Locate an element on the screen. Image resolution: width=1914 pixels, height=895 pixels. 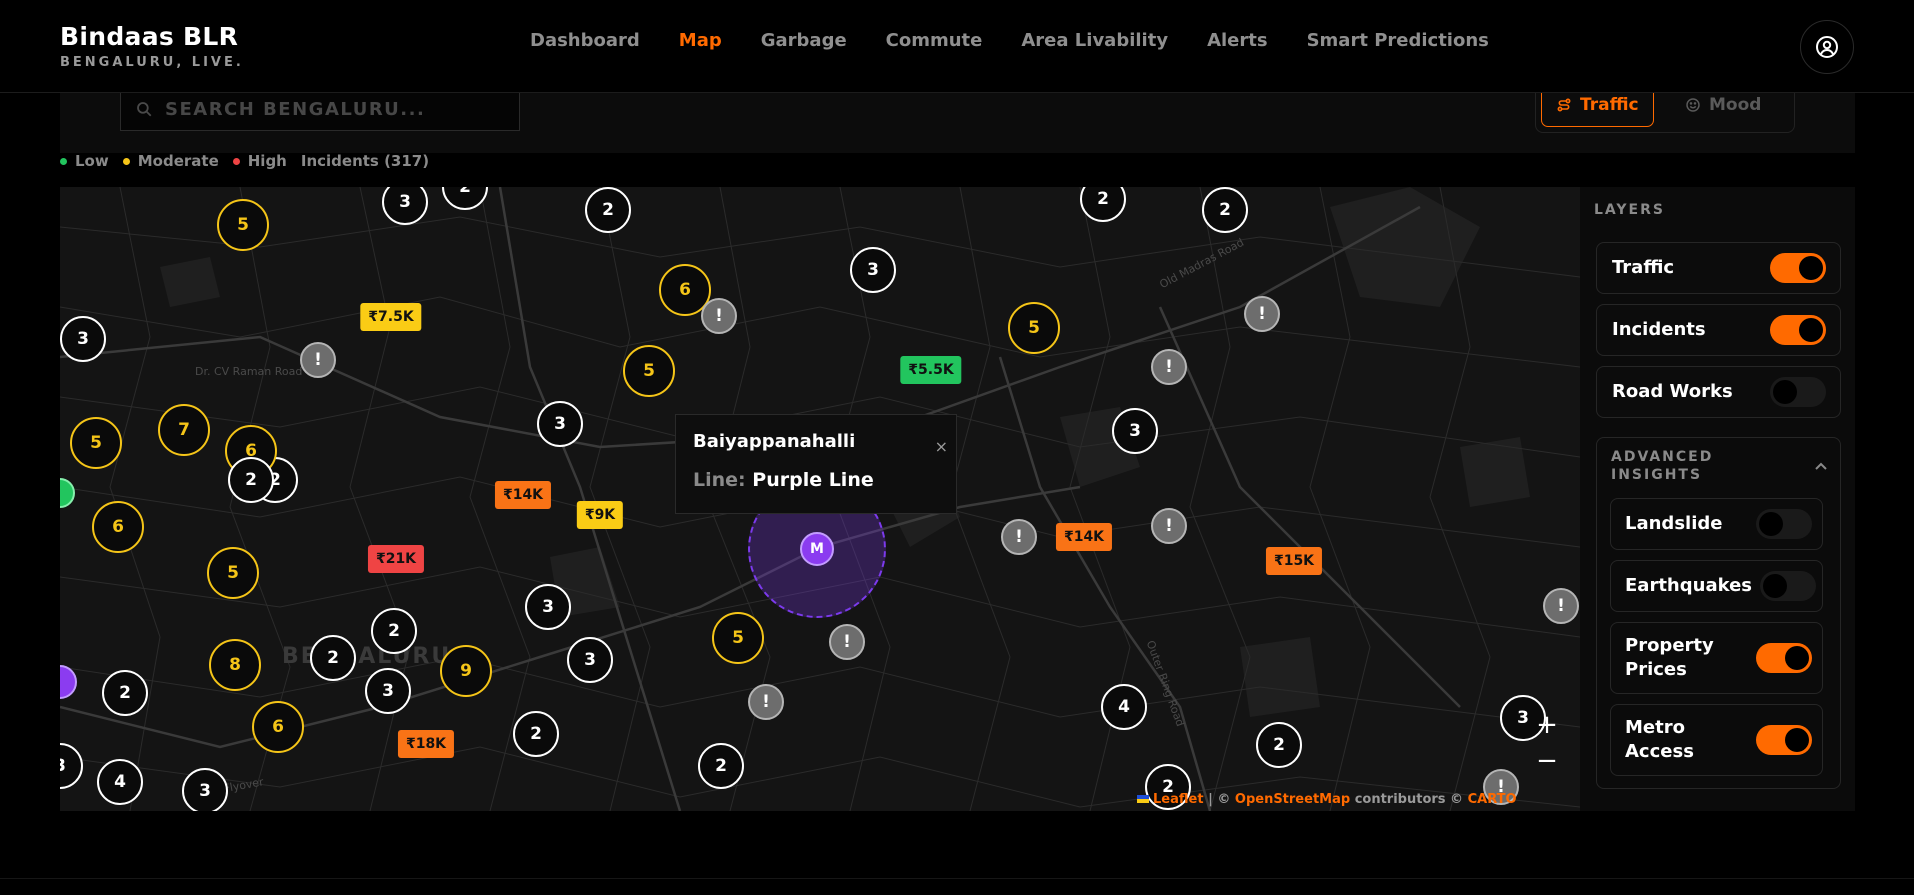
layer-road-works: Road Works is located at coordinates (1718, 392).